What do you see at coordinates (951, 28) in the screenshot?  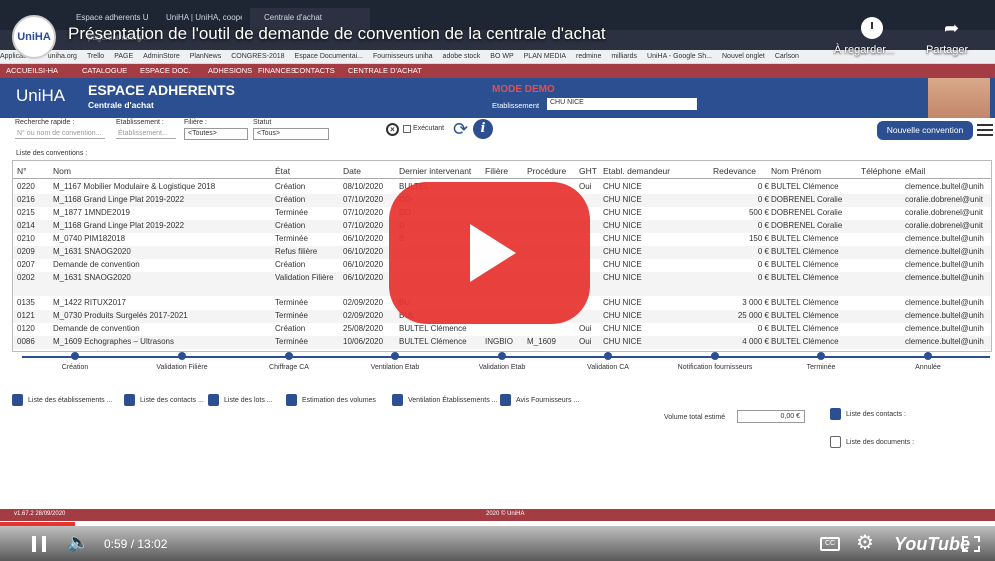 I see `share-icon: ➦` at bounding box center [951, 28].